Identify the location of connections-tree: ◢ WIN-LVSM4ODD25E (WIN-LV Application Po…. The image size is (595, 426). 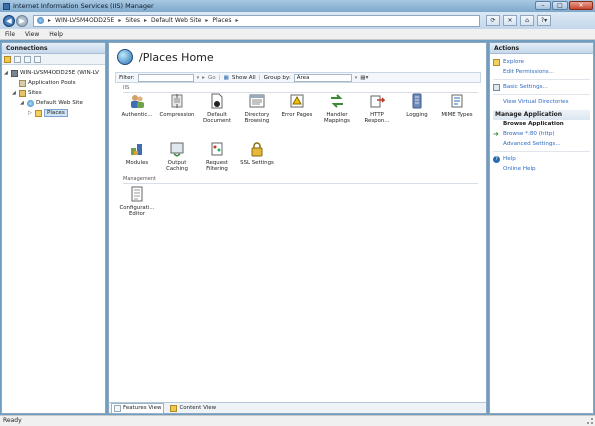
(53, 93).